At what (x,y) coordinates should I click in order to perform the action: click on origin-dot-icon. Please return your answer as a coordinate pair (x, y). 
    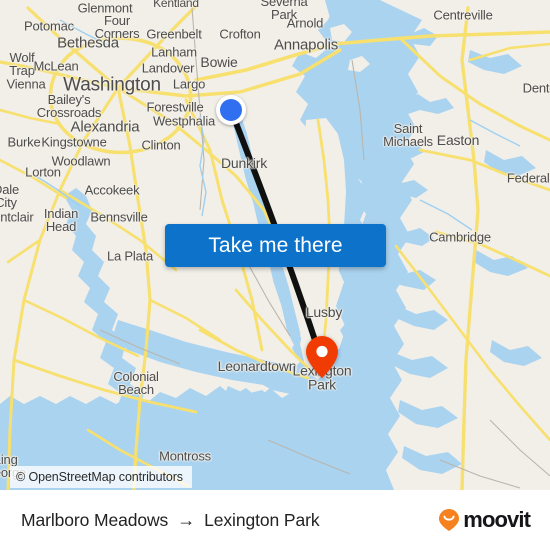
    Looking at the image, I should click on (231, 110).